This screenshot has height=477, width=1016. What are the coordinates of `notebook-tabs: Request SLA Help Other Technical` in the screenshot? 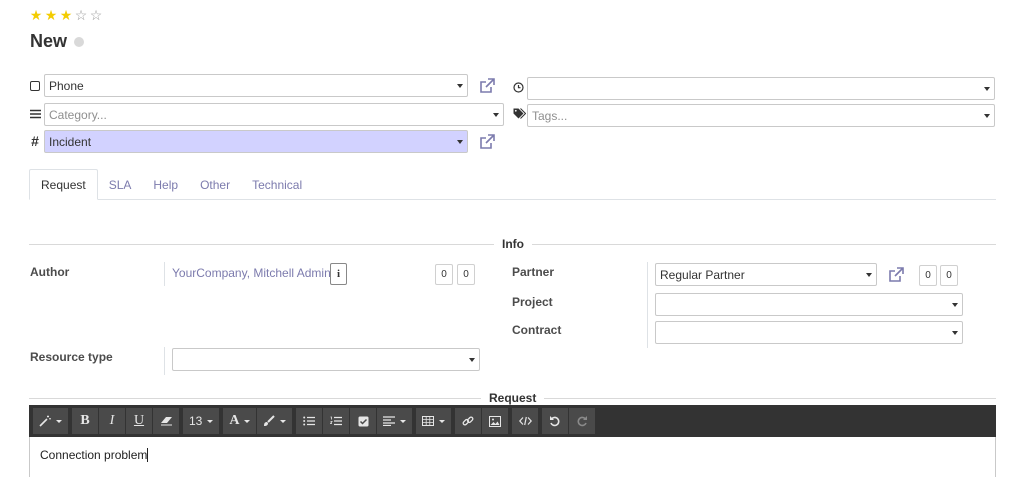 It's located at (512, 184).